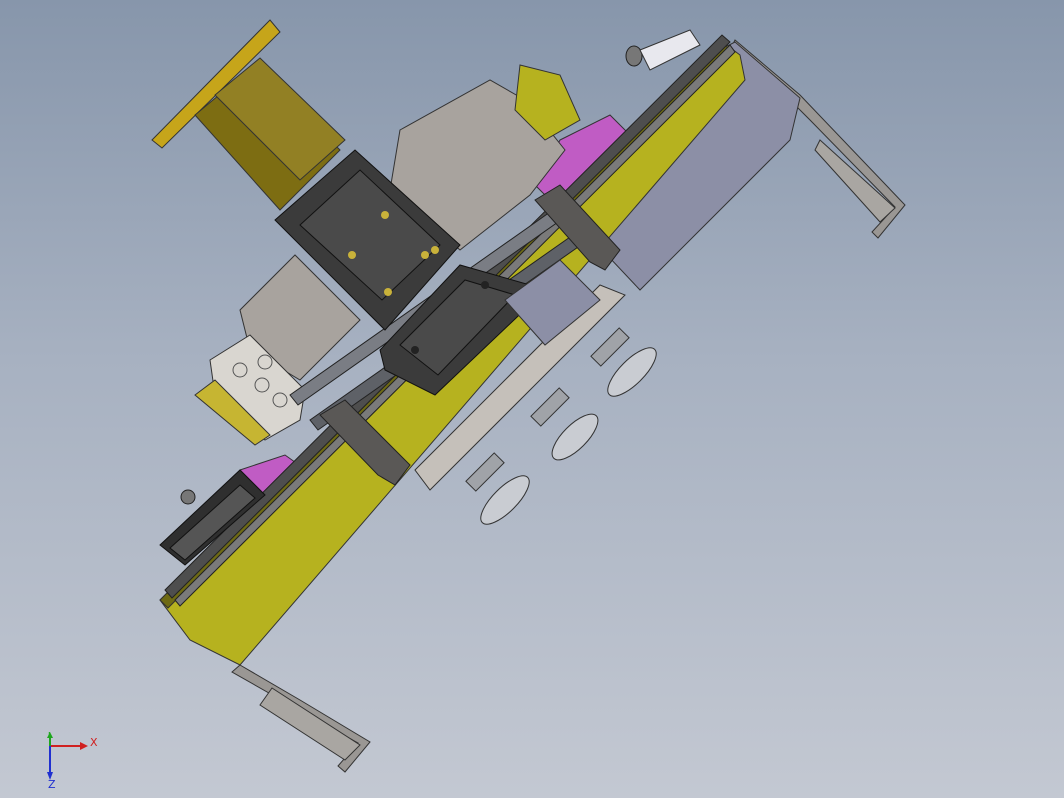 The image size is (1064, 798). What do you see at coordinates (248, 115) in the screenshot?
I see `top-motor-mount` at bounding box center [248, 115].